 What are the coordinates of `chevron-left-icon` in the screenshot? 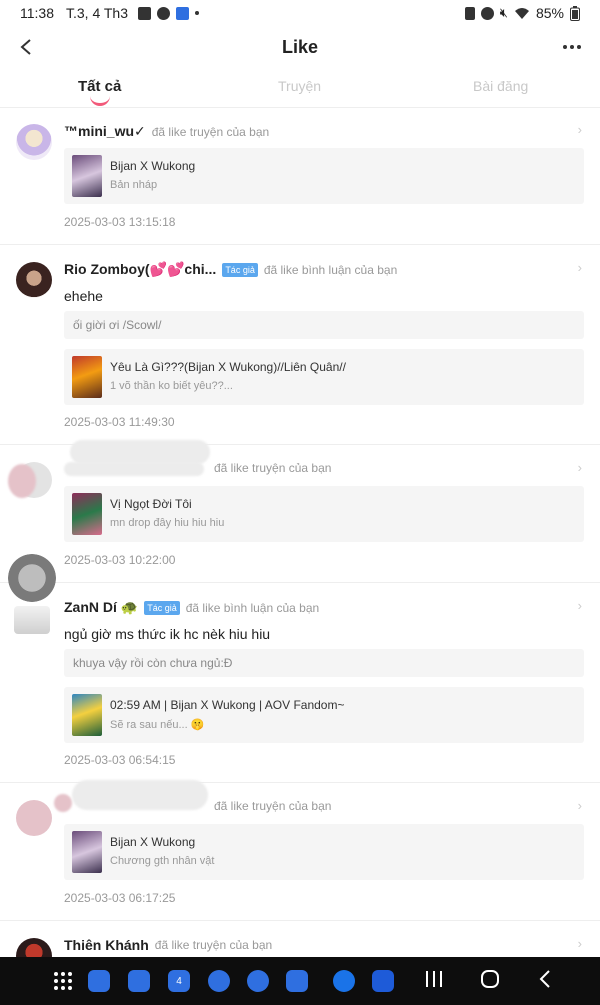 It's located at (25, 47).